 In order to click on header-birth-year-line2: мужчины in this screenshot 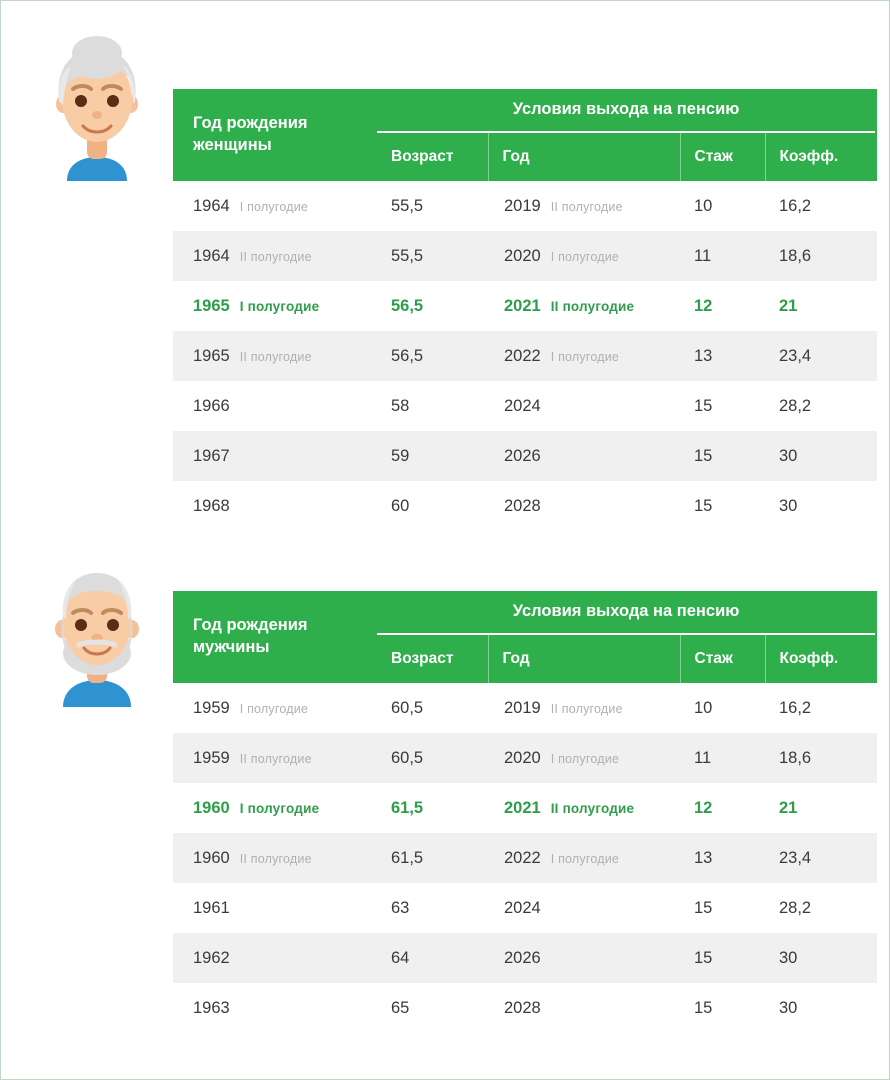, I will do `click(231, 647)`.